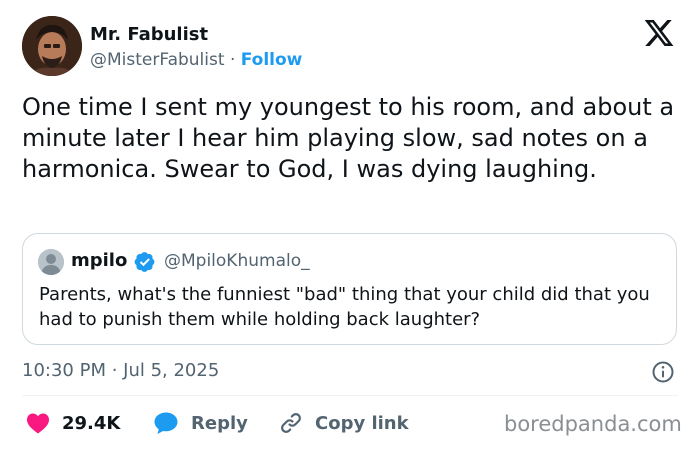 The width and height of the screenshot is (700, 449). I want to click on verified-badge-icon, so click(144, 262).